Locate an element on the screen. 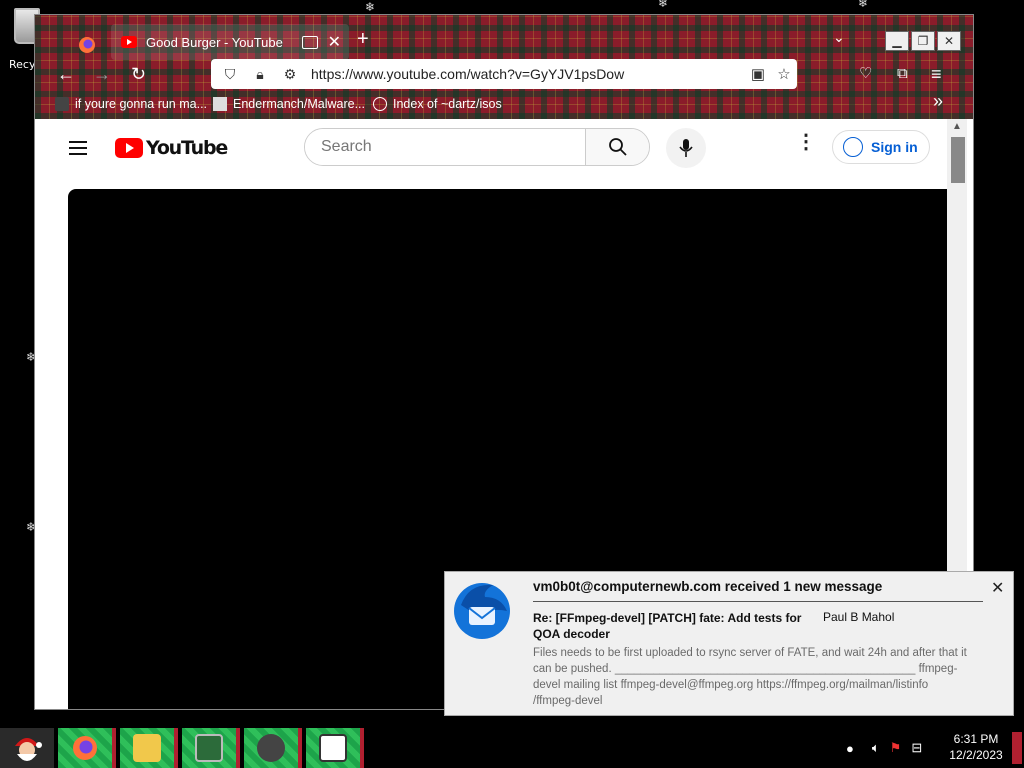  taskbar-notepad is located at coordinates (335, 748).